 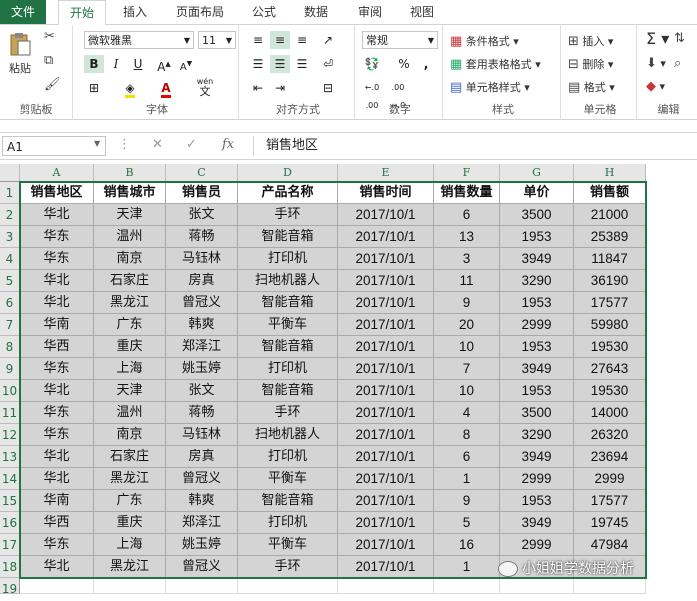 What do you see at coordinates (610, 215) in the screenshot?
I see `table-cell: 21000` at bounding box center [610, 215].